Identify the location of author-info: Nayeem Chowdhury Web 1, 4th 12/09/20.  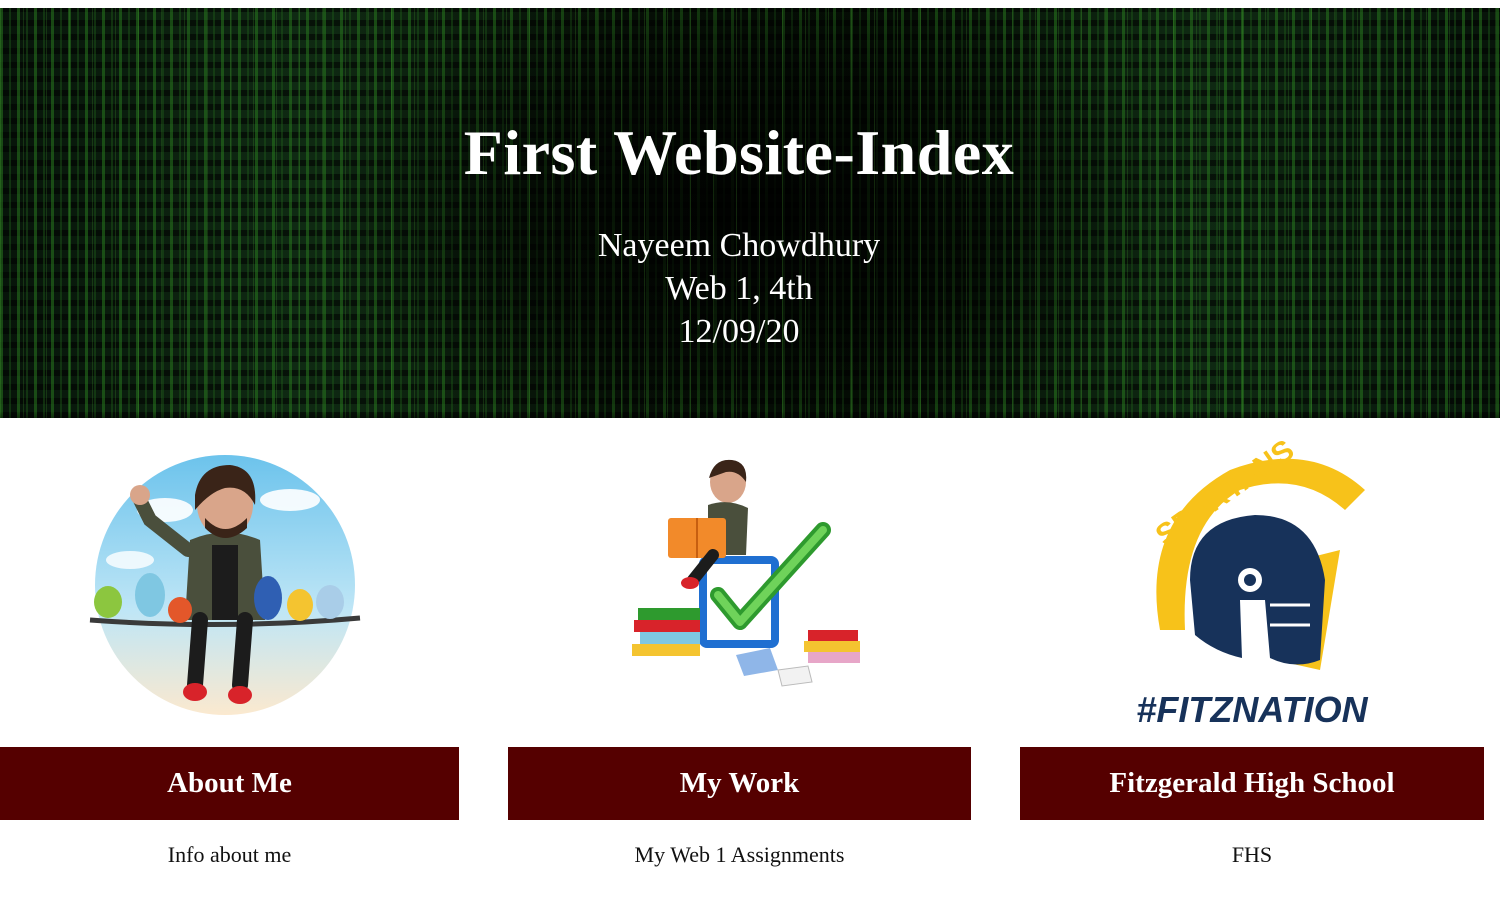
(739, 288).